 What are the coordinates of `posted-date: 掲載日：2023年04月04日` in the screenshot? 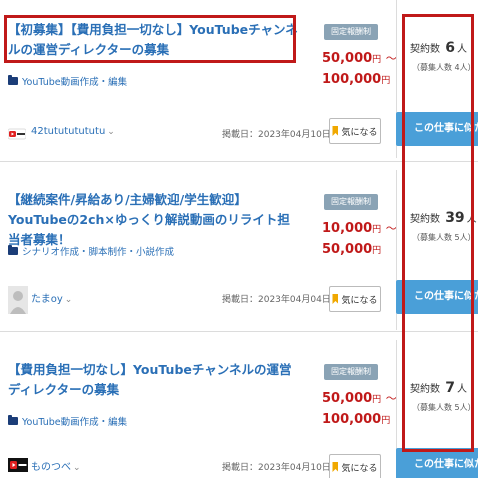 It's located at (276, 300).